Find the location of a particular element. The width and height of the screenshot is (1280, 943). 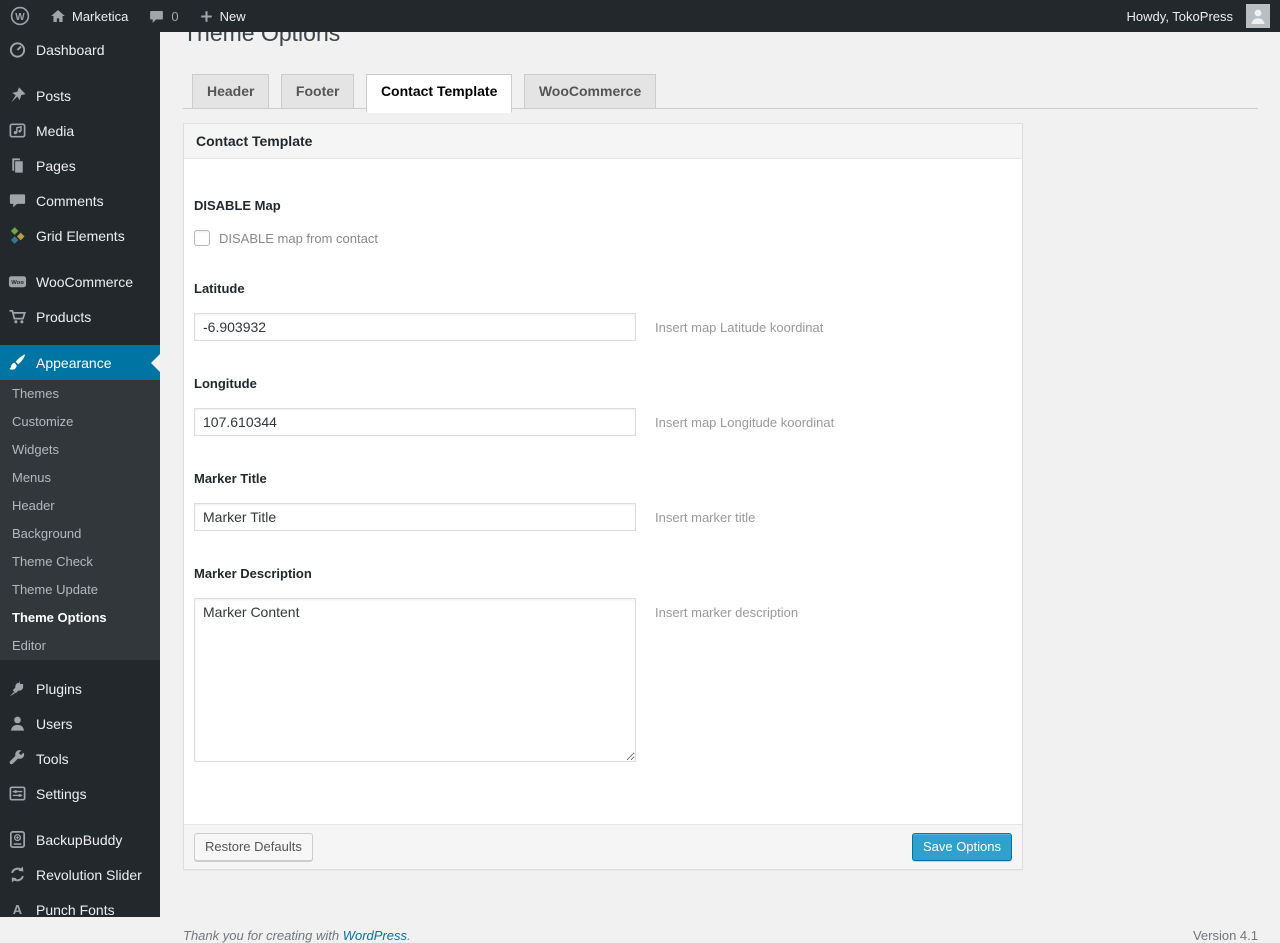

submenu-item-widgets: Widgets is located at coordinates (80, 450).